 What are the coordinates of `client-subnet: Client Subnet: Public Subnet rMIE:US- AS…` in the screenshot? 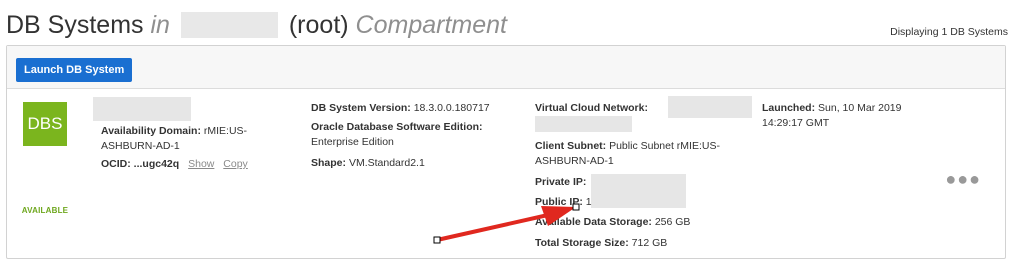 It's located at (640, 154).